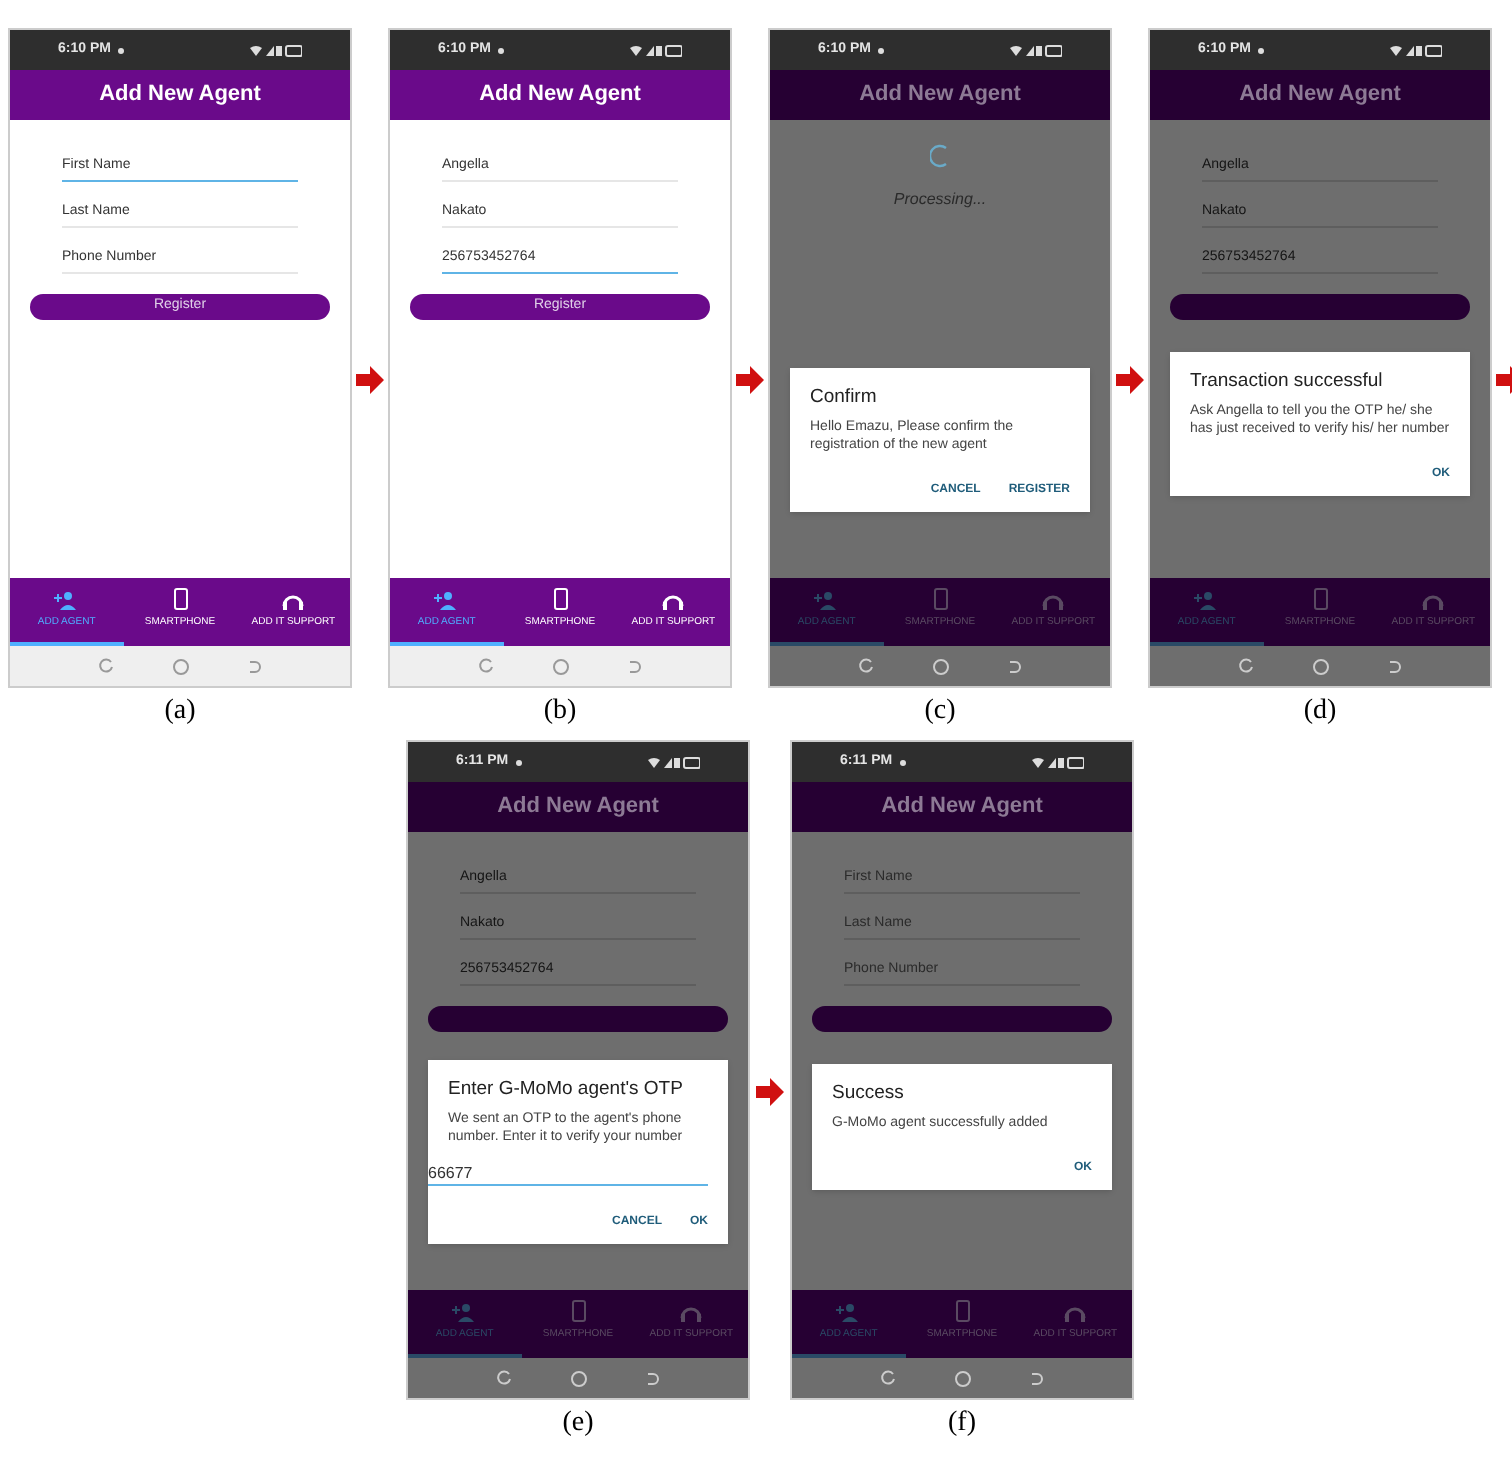 This screenshot has width=1512, height=1466. I want to click on figure-caption: (f), so click(962, 1424).